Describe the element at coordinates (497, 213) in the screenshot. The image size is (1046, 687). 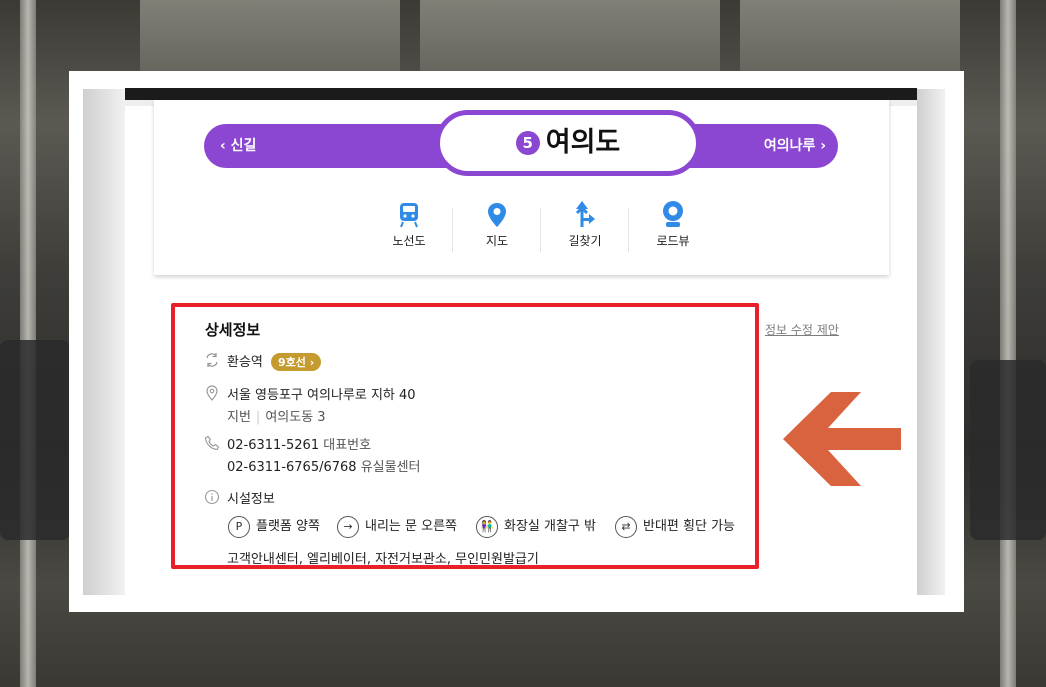
I see `map-pin-icon` at that location.